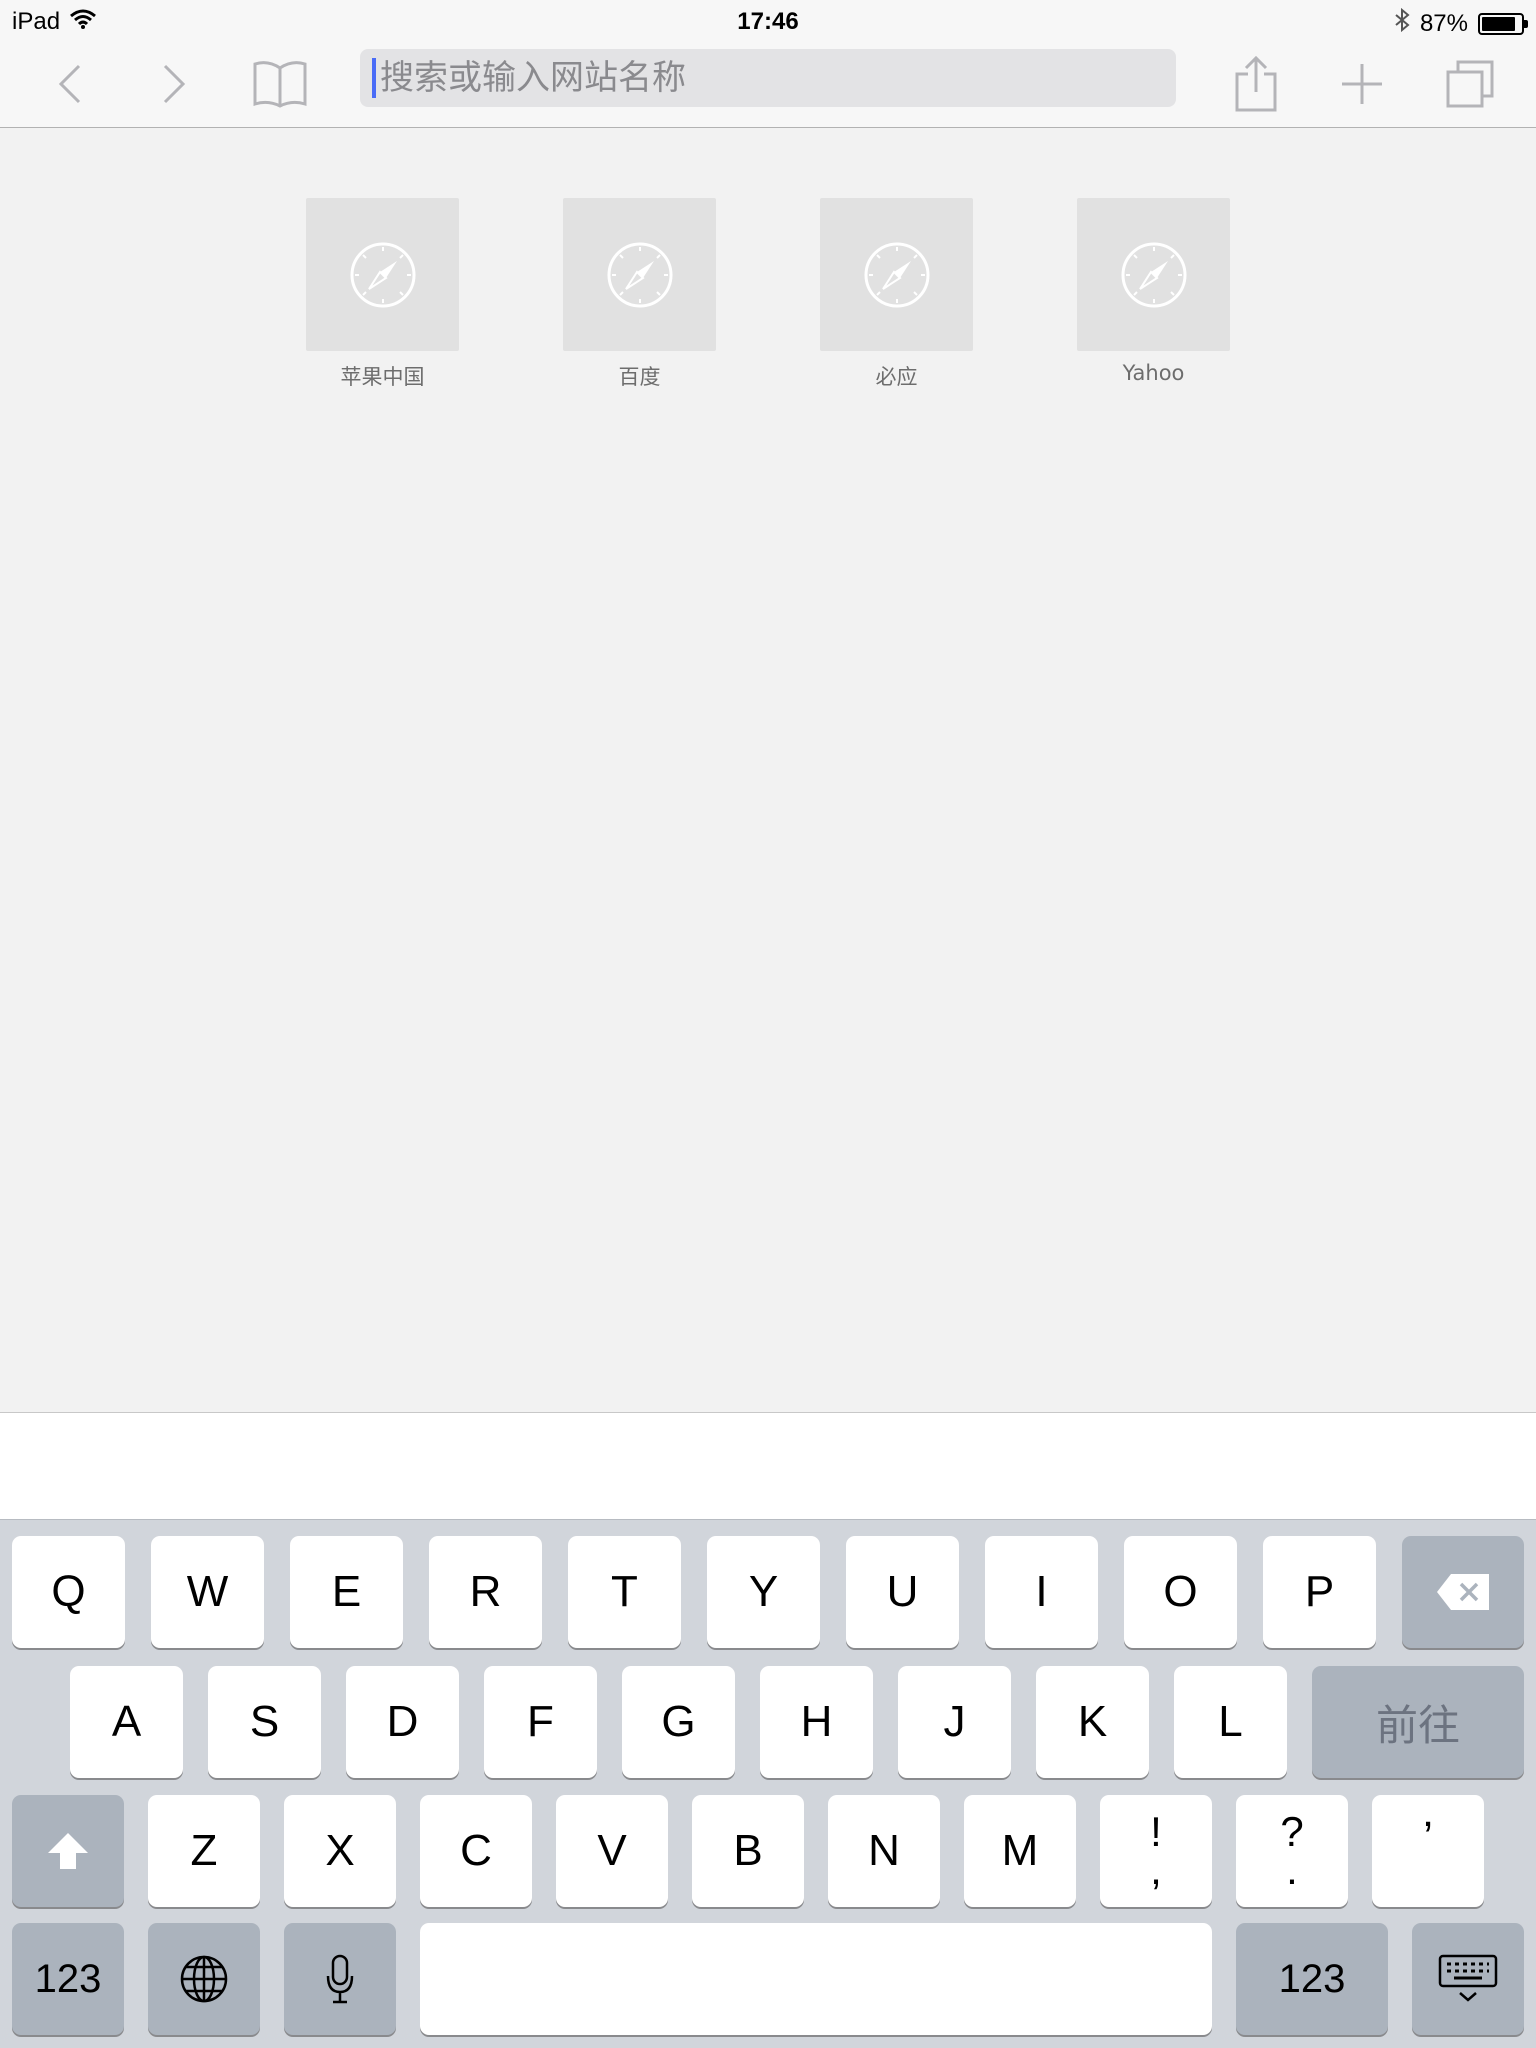  I want to click on battery-fill, so click(1499, 23).